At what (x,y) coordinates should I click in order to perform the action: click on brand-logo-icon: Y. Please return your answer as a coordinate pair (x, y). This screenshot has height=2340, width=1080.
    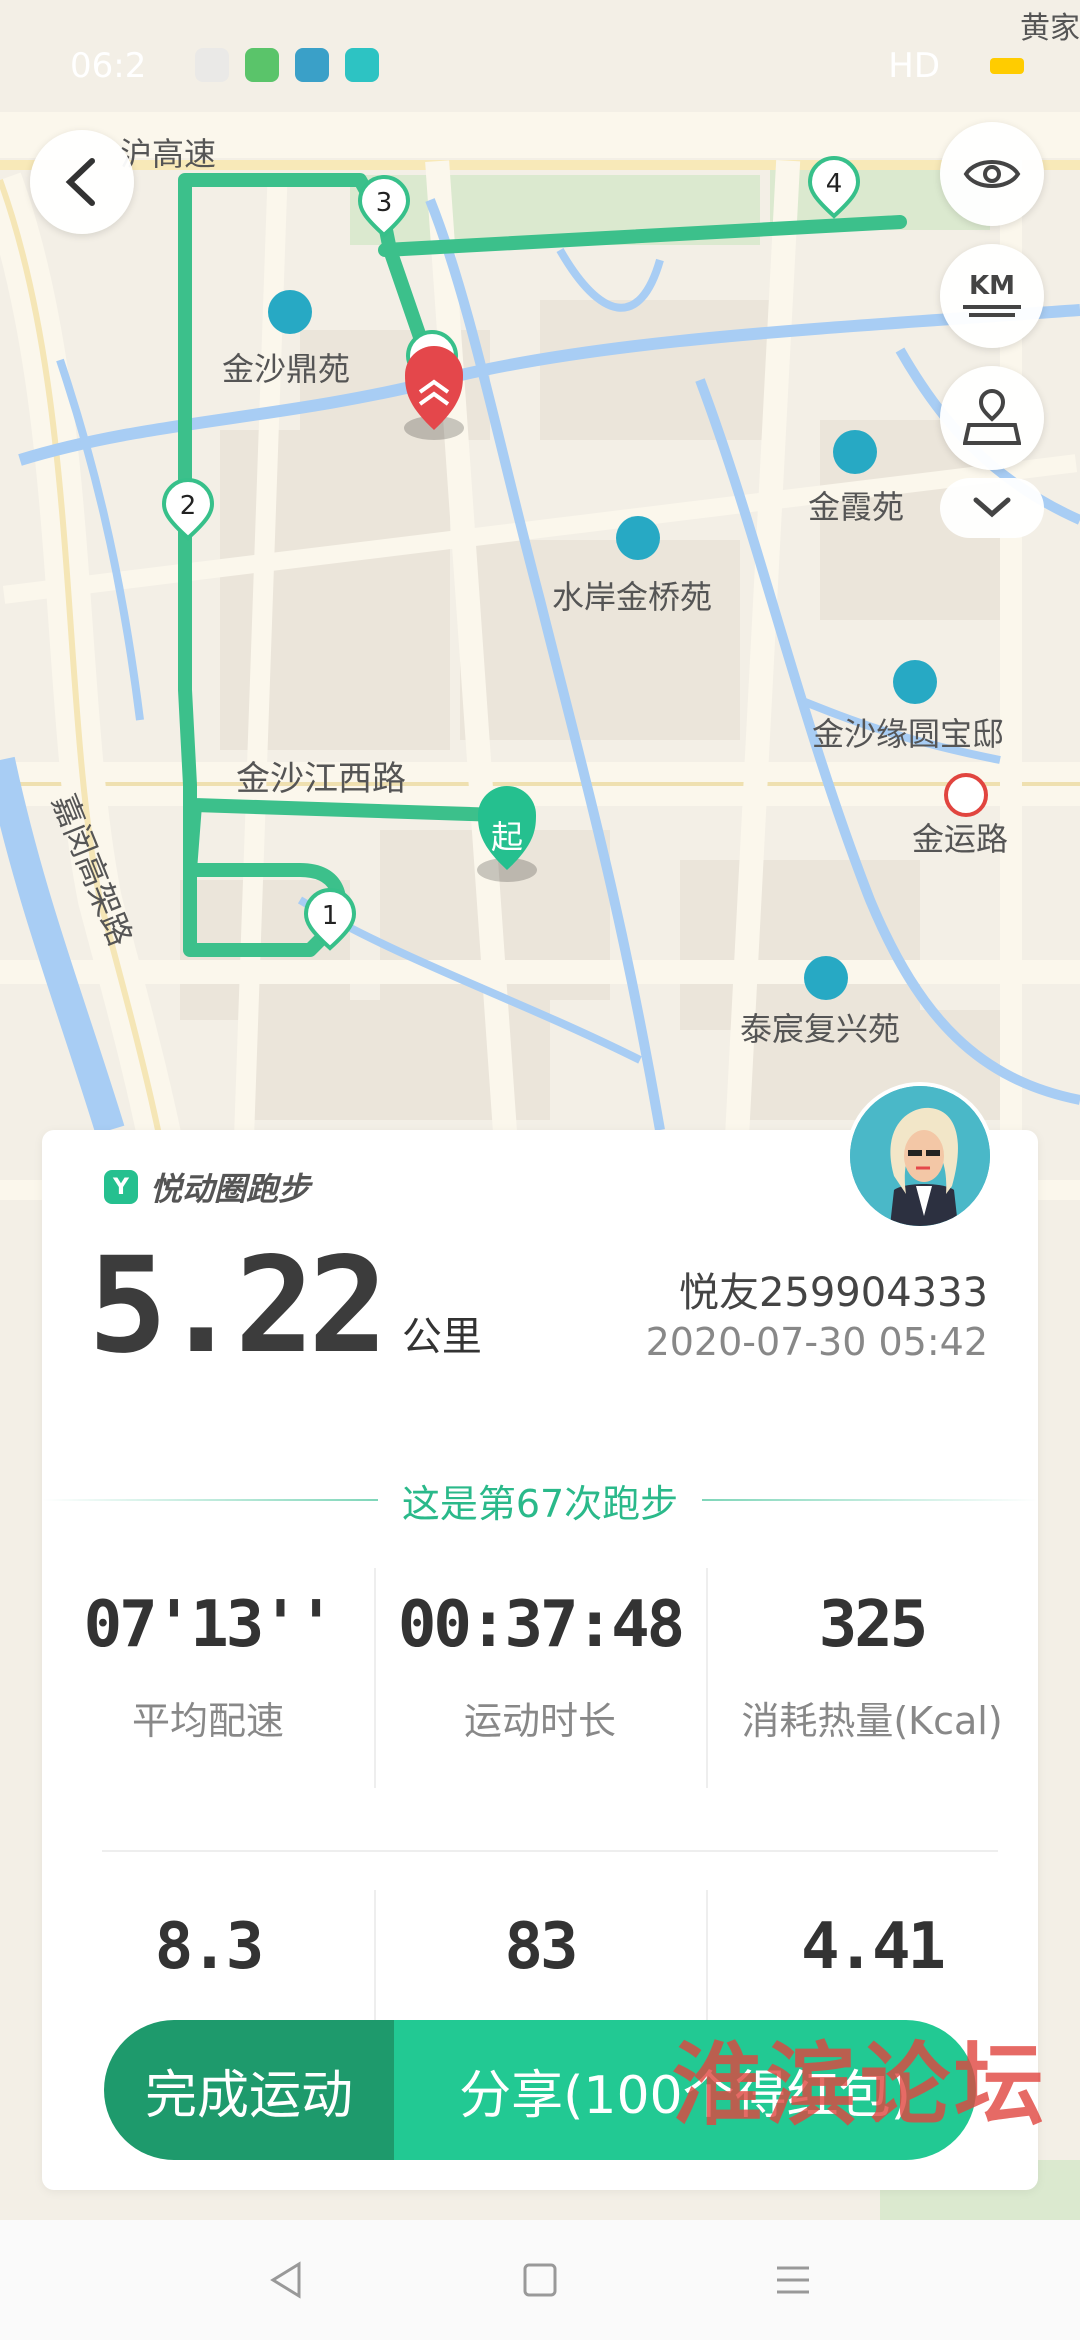
    Looking at the image, I should click on (121, 1187).